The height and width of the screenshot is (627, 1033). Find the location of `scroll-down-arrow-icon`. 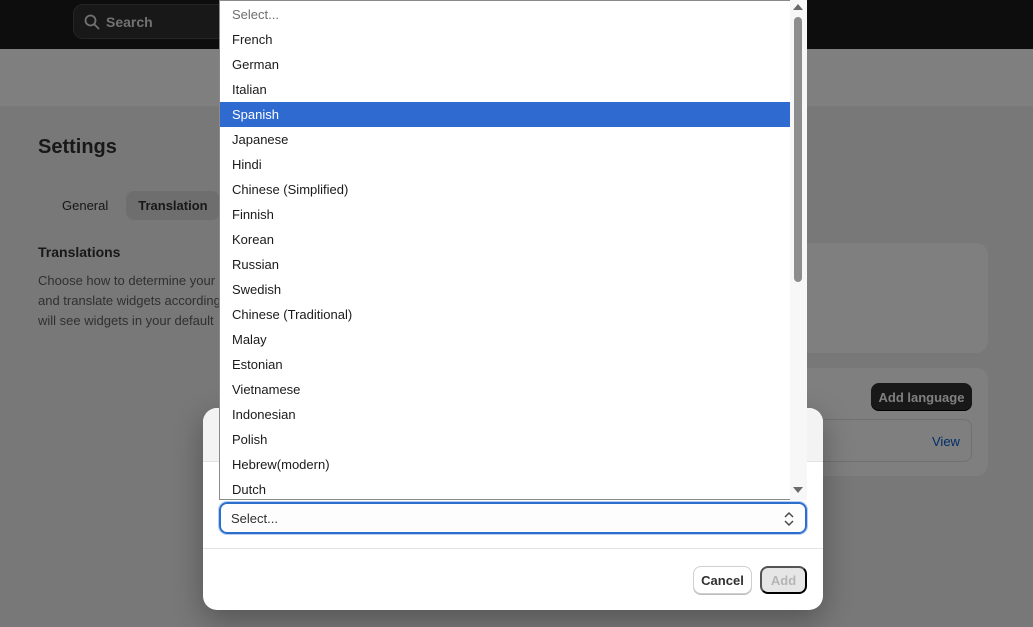

scroll-down-arrow-icon is located at coordinates (798, 490).